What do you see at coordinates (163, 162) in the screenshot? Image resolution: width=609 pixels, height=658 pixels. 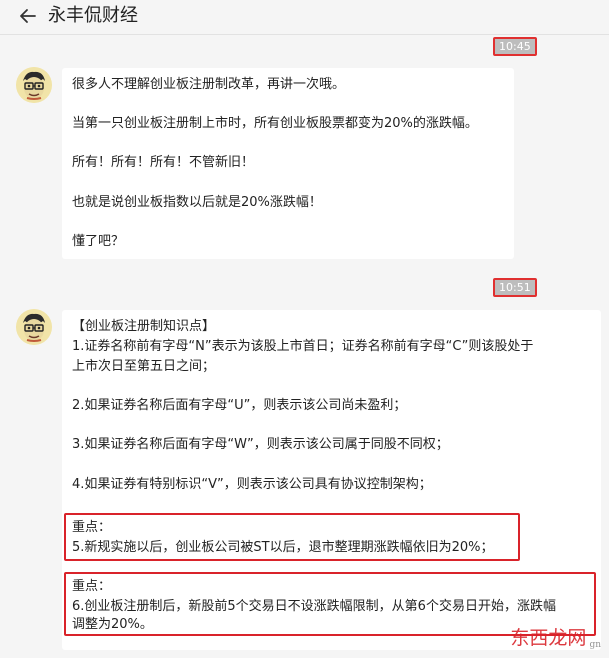 I see `message-line: 所有！所有！所有！不管新旧！` at bounding box center [163, 162].